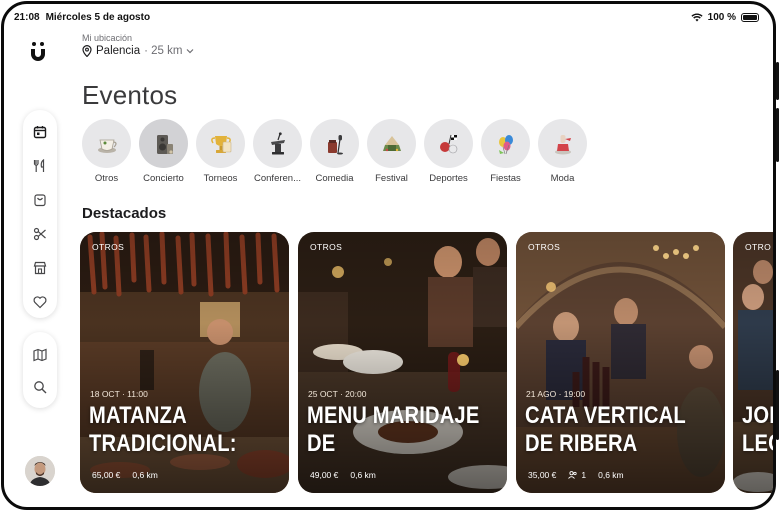 Image resolution: width=779 pixels, height=512 pixels. I want to click on avatar, so click(40, 471).